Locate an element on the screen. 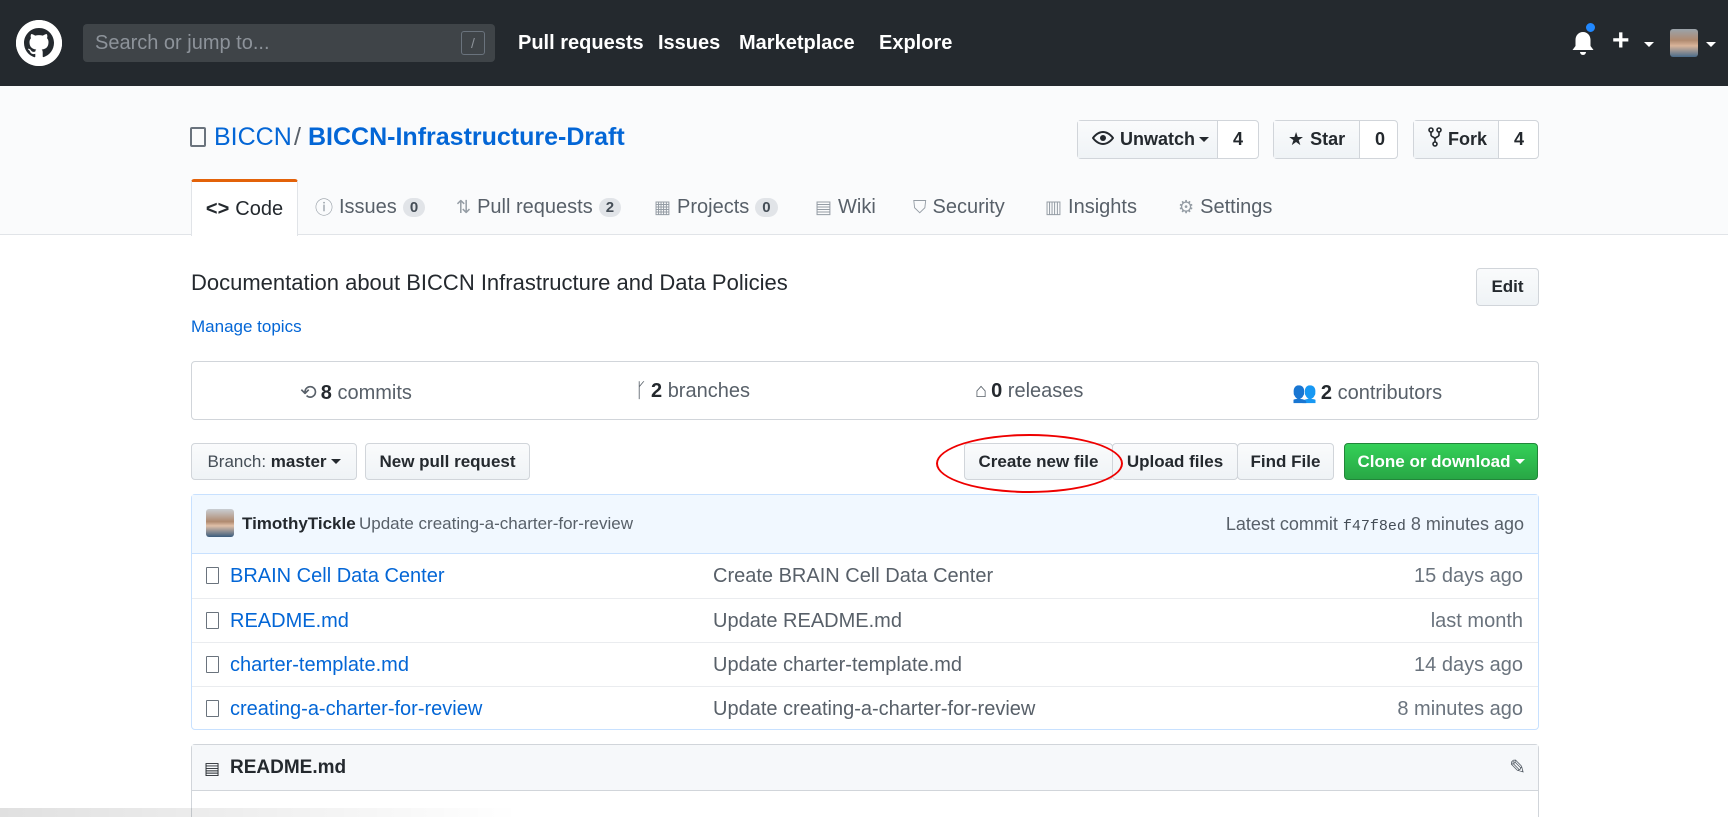 This screenshot has height=817, width=1728. commits-label: commits is located at coordinates (374, 393).